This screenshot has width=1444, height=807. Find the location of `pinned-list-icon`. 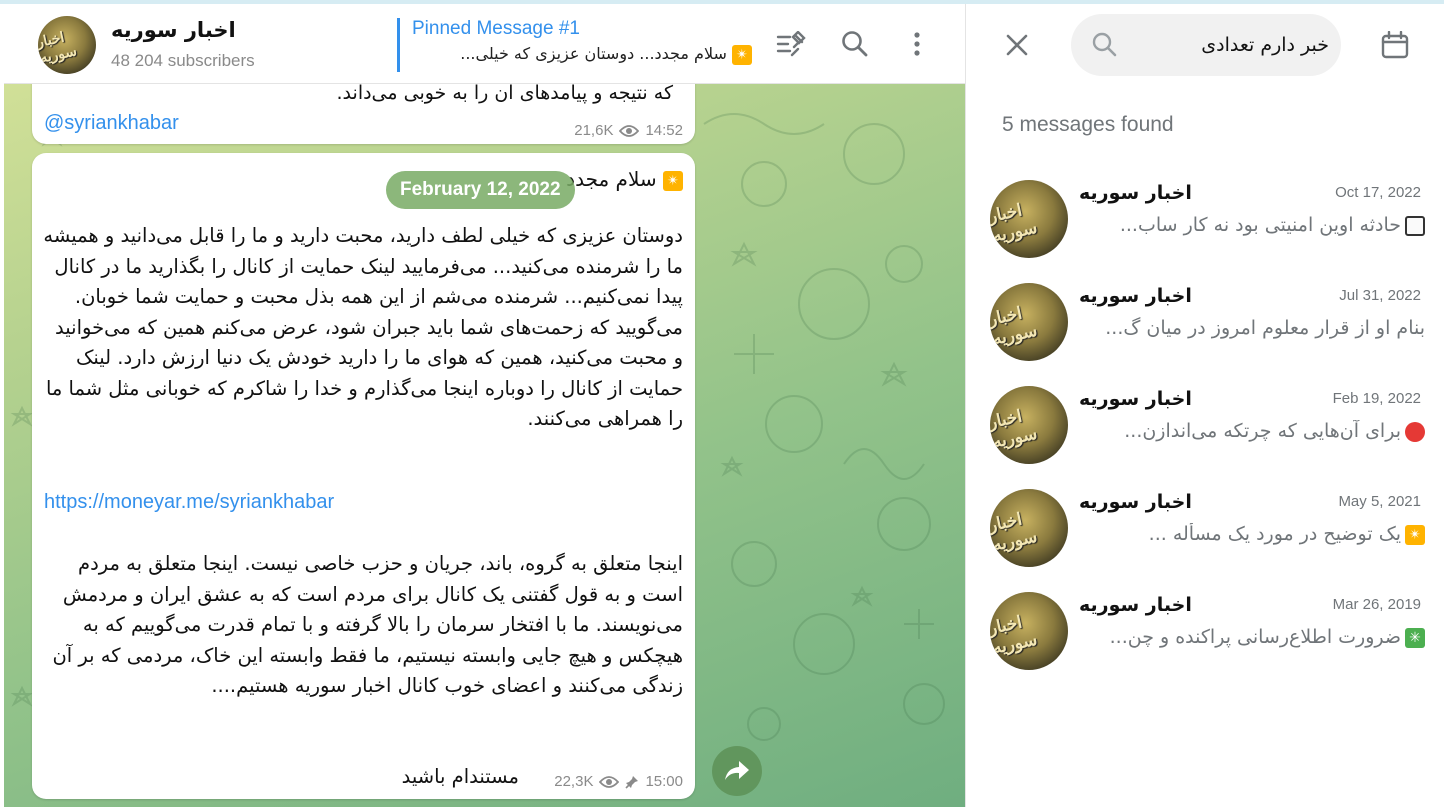

pinned-list-icon is located at coordinates (791, 44).